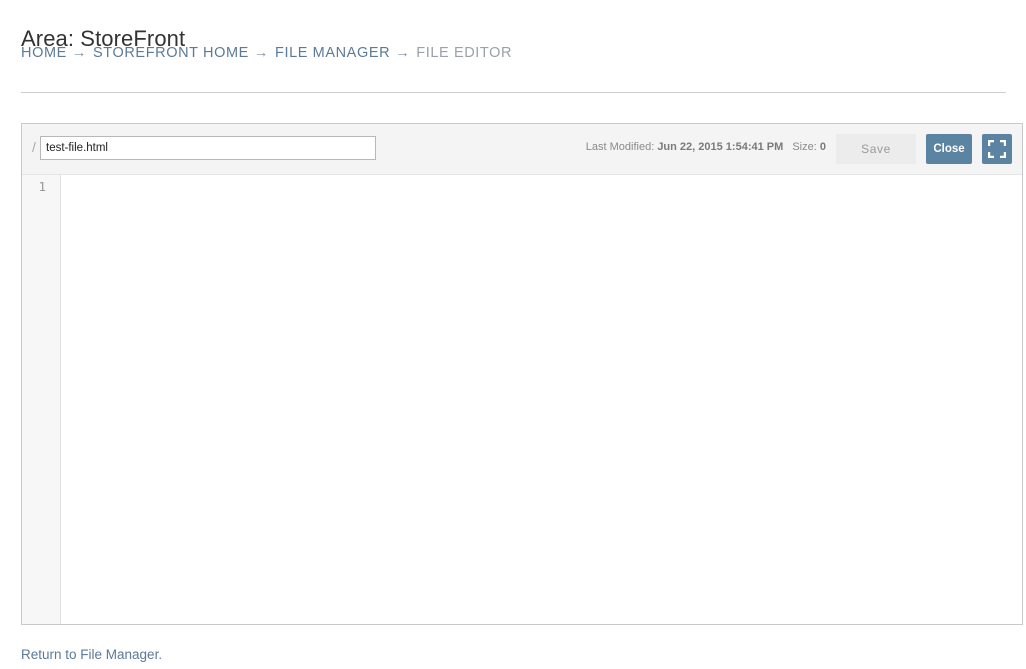 The width and height of the screenshot is (1026, 669). What do you see at coordinates (949, 149) in the screenshot?
I see `close-button: Close` at bounding box center [949, 149].